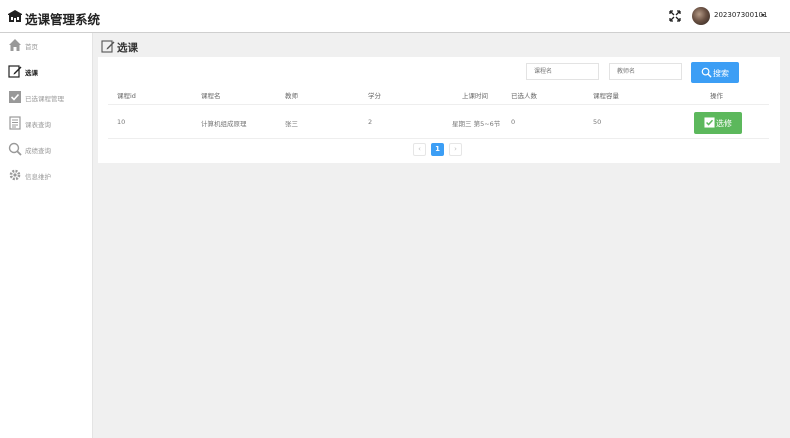 The image size is (790, 438). I want to click on avatar, so click(701, 16).